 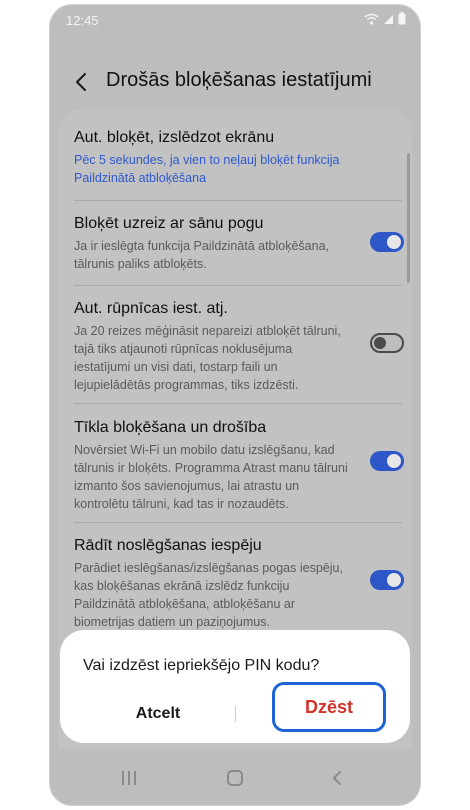 I want to click on setting-title: Bloķēt uzreiz ar sānu pogu, so click(x=169, y=223).